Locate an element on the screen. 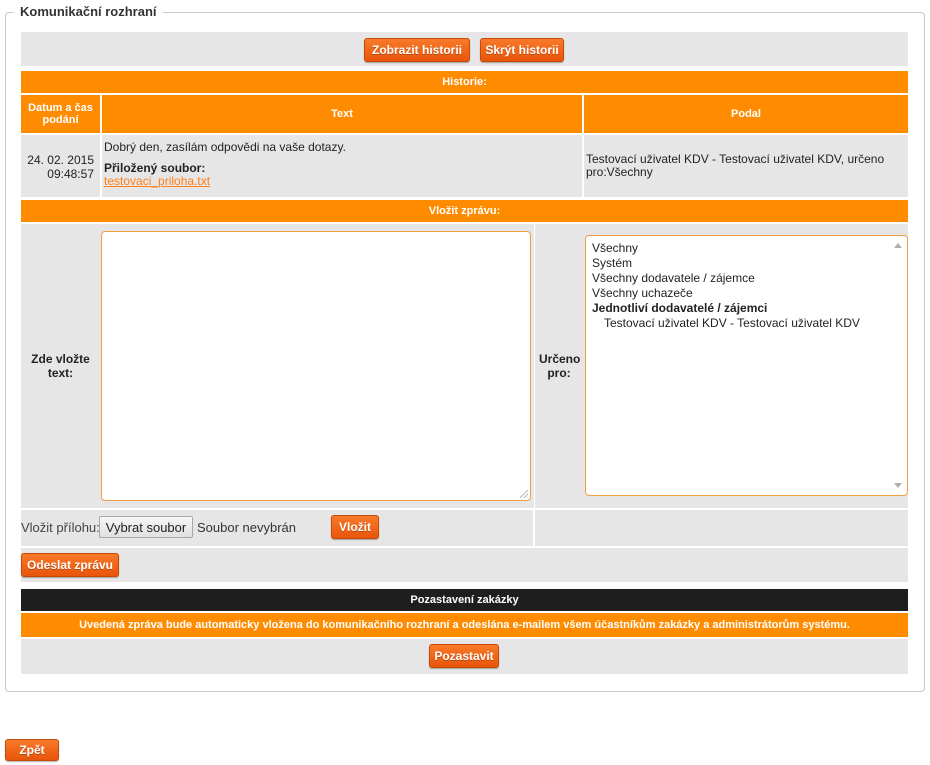  attachment-link: testovaci_priloha.txt is located at coordinates (157, 181).